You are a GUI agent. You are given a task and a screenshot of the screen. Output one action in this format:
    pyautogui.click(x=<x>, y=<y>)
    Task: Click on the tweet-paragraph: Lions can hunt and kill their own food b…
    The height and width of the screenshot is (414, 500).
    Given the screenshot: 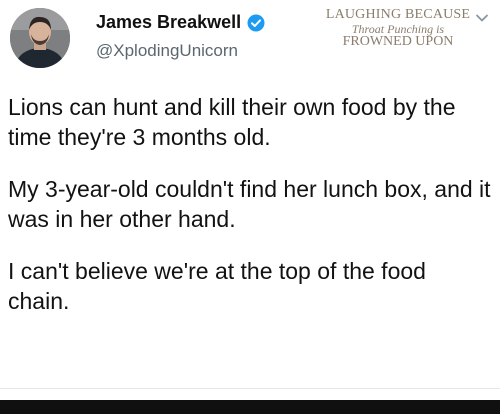 What is the action you would take?
    pyautogui.click(x=232, y=122)
    